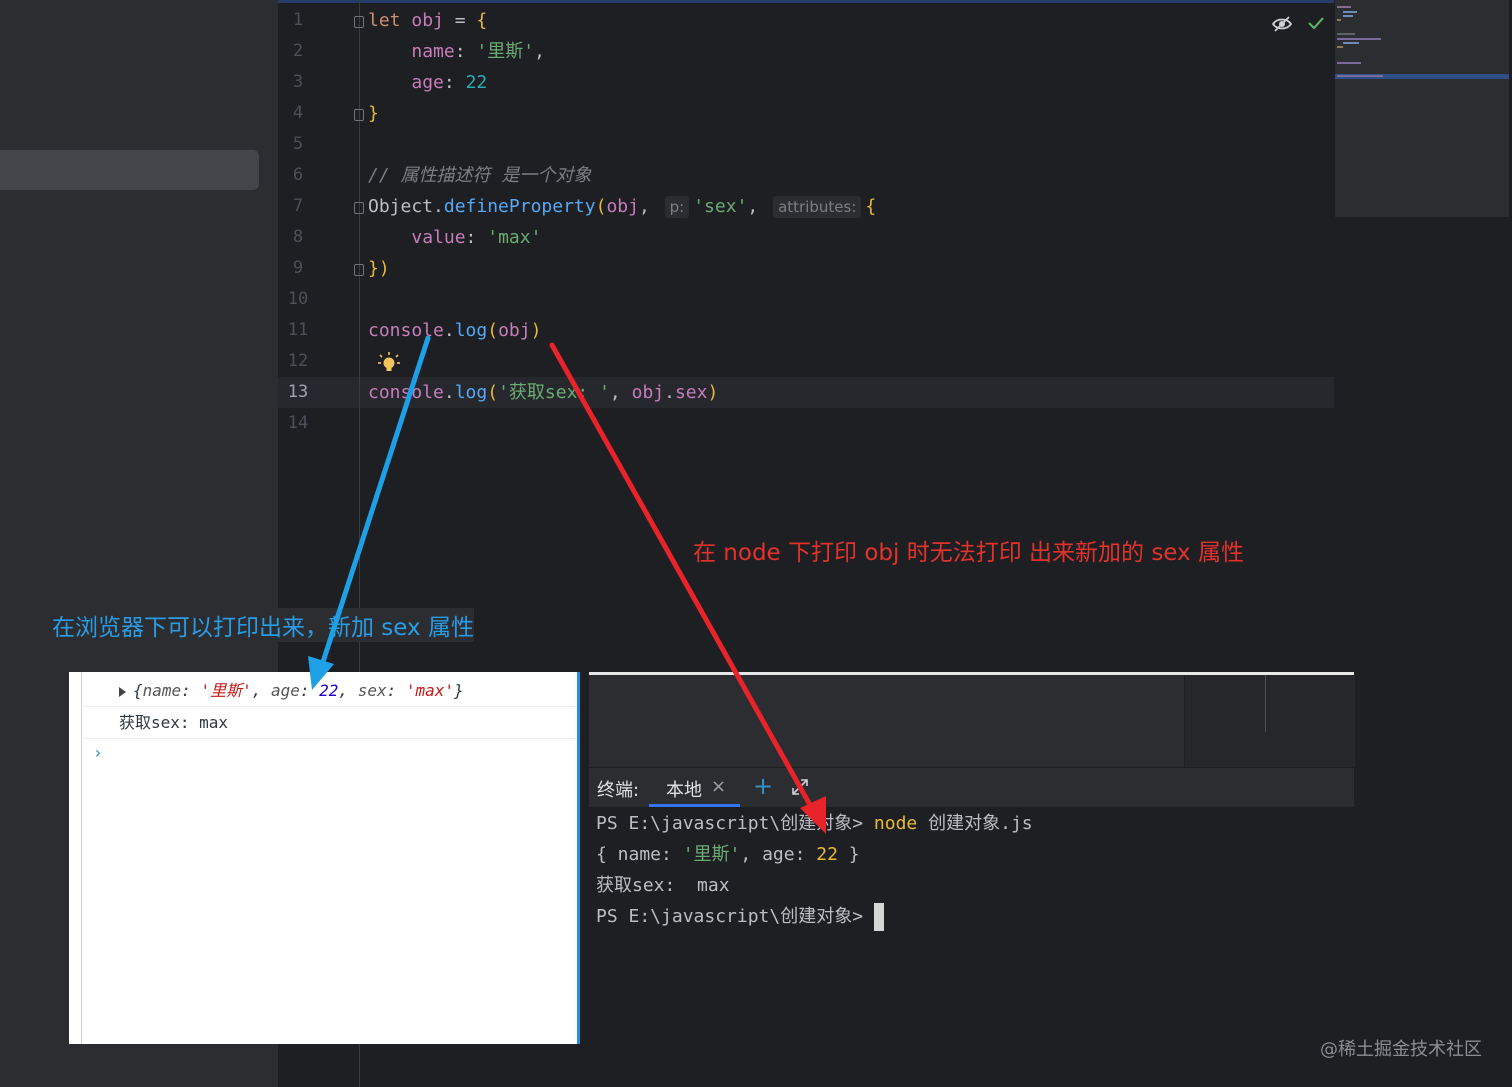 This screenshot has height=1087, width=1512. What do you see at coordinates (618, 790) in the screenshot?
I see `terminal-title: 终端:` at bounding box center [618, 790].